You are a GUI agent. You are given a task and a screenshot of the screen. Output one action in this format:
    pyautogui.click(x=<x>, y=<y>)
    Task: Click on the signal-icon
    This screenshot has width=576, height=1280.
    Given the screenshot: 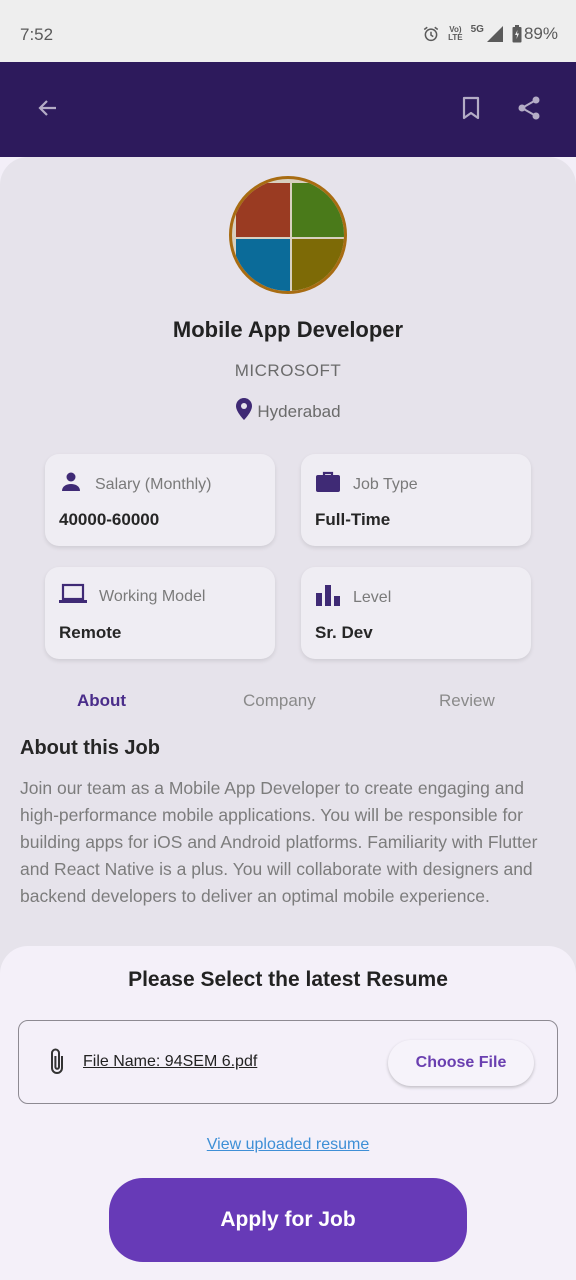 What is the action you would take?
    pyautogui.click(x=495, y=34)
    